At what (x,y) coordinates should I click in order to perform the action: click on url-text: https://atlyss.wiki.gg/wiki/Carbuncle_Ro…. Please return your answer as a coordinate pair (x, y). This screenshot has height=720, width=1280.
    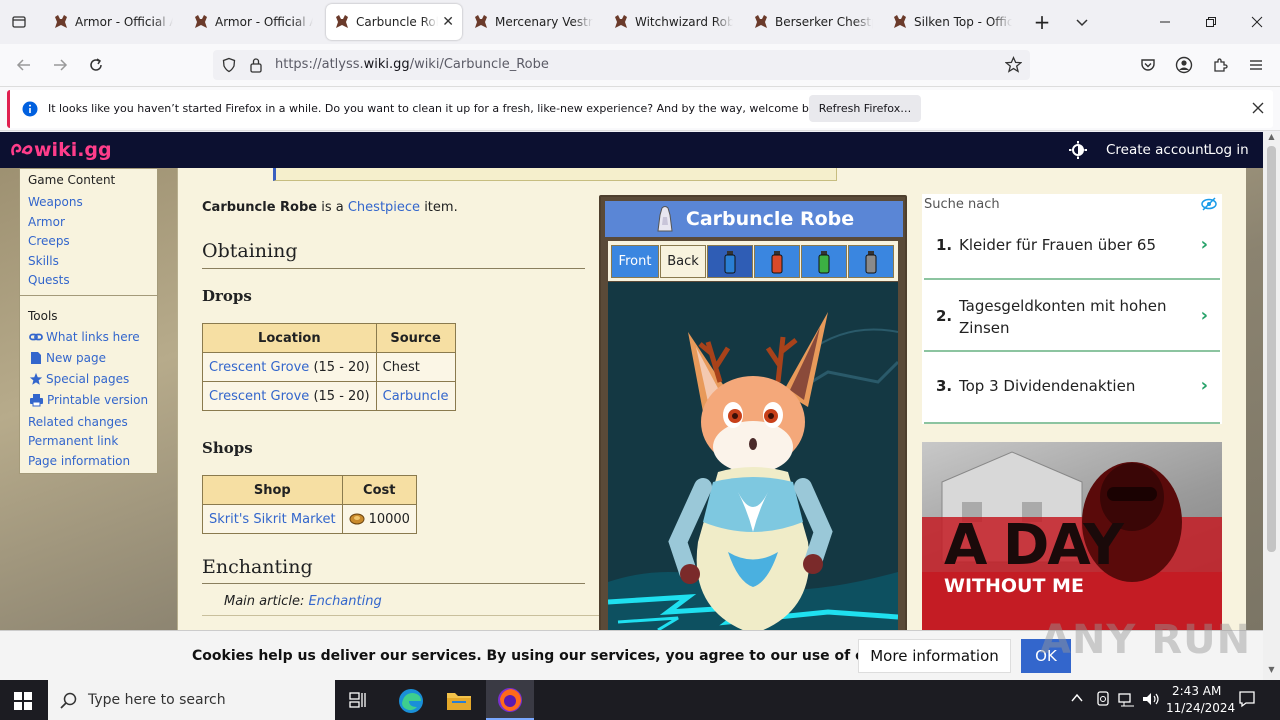
    Looking at the image, I should click on (412, 64).